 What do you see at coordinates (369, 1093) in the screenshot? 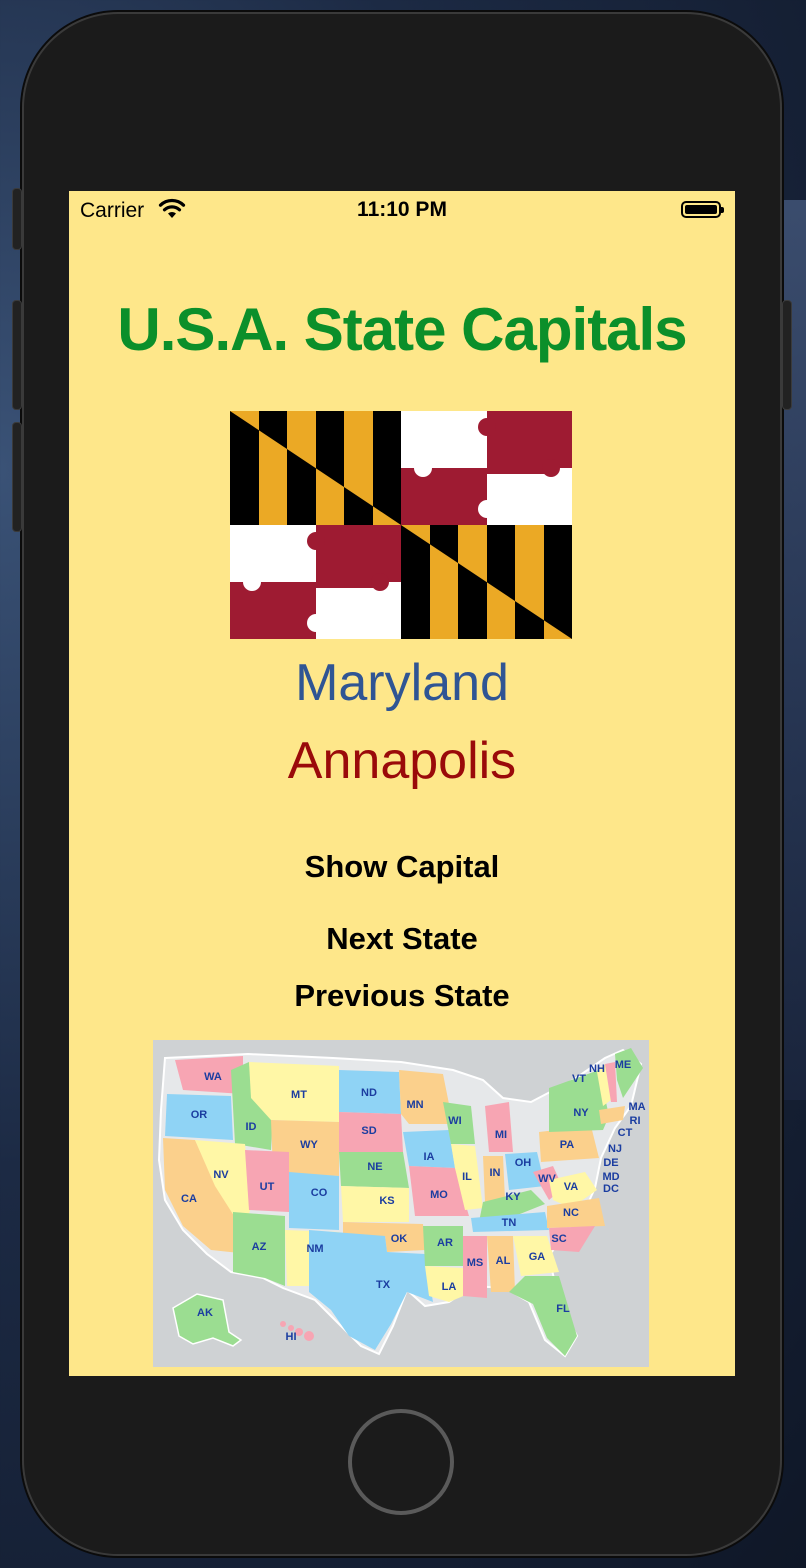
I see `map-label-nd: ND` at bounding box center [369, 1093].